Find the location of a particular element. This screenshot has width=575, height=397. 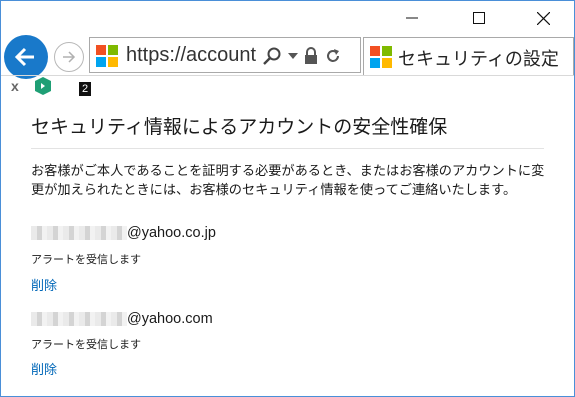

address-bar: https://account.l is located at coordinates (225, 55).